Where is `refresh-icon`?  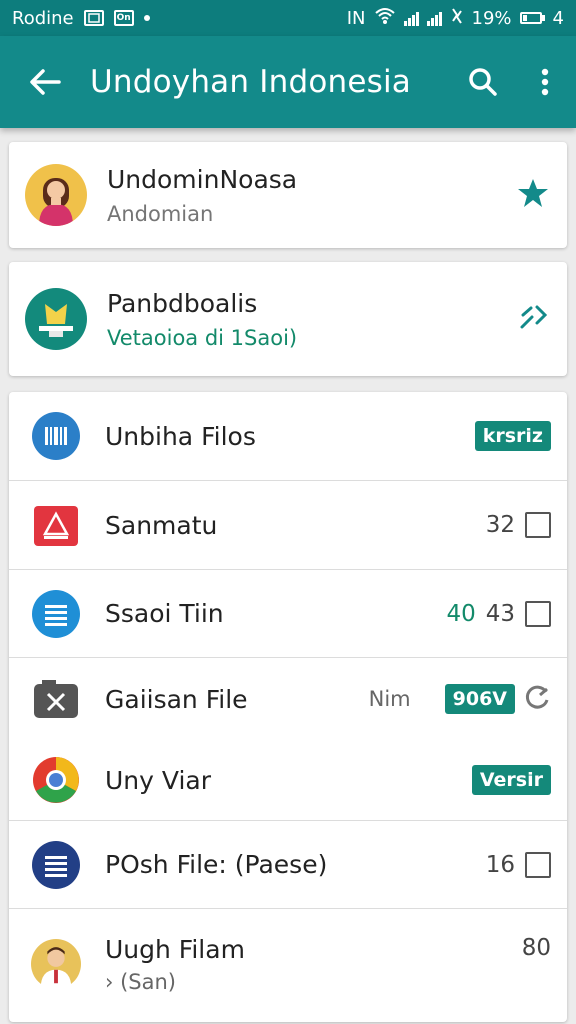
refresh-icon is located at coordinates (537, 697).